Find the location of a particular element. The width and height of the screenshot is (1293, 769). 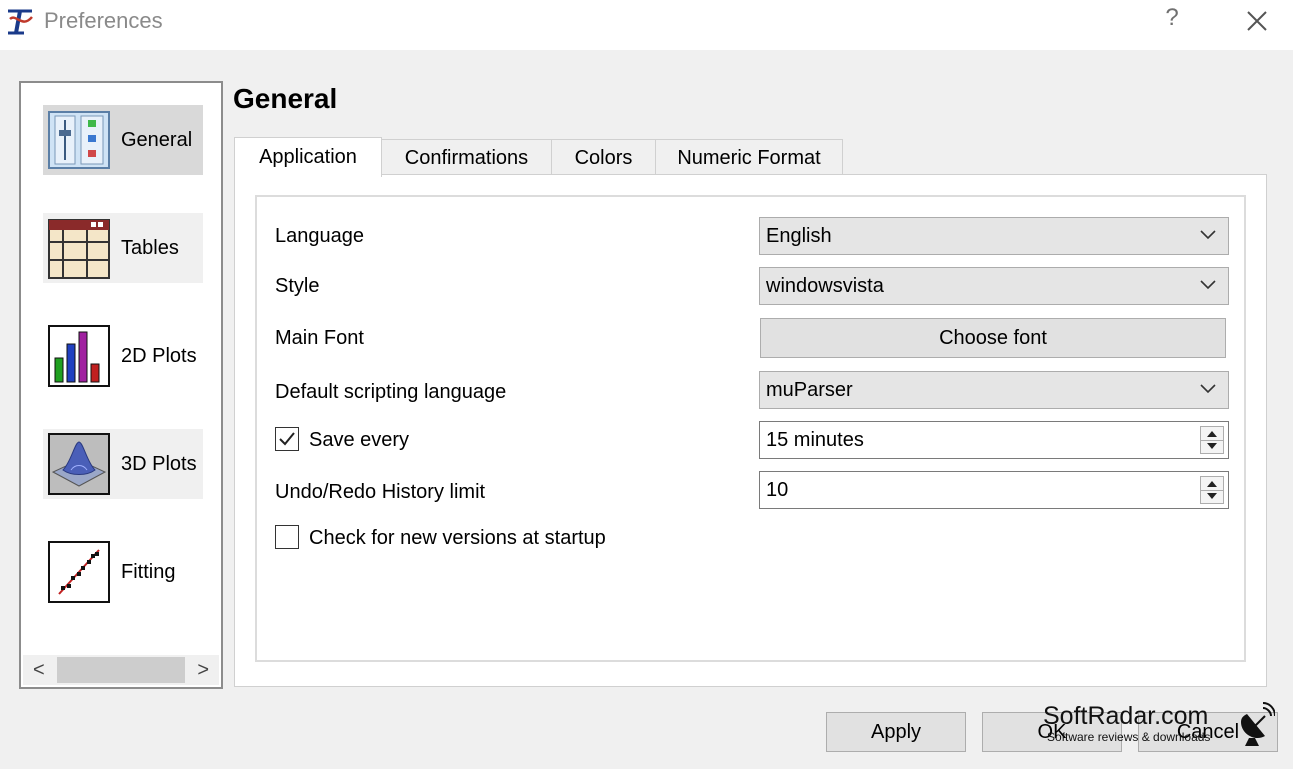

scrollbar-thumb is located at coordinates (121, 670).